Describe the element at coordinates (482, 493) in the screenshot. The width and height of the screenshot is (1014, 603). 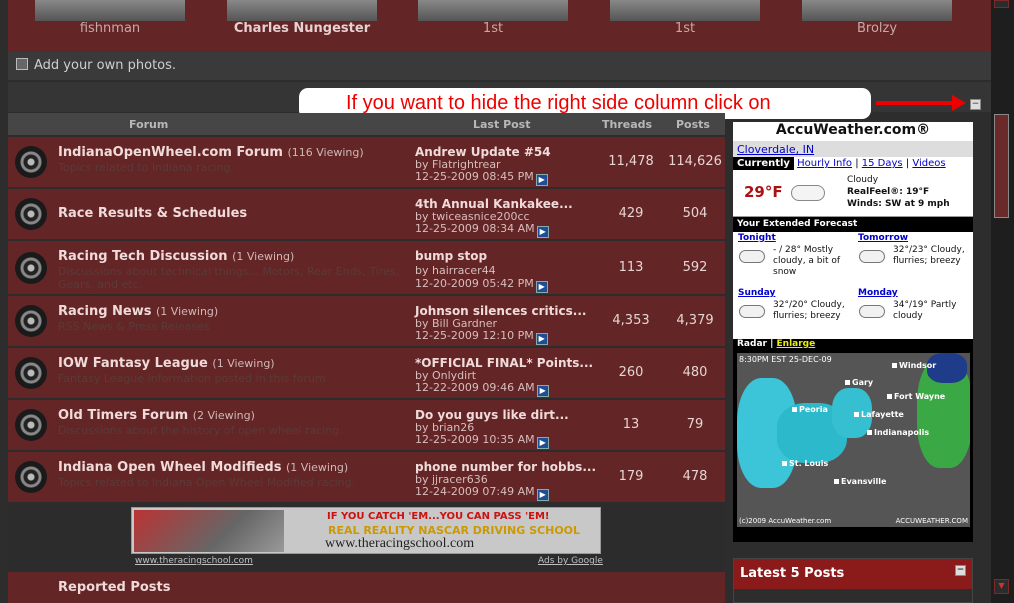
I see `last-post-date-wrap: 12-24-2009 07:49 AM ▶` at that location.